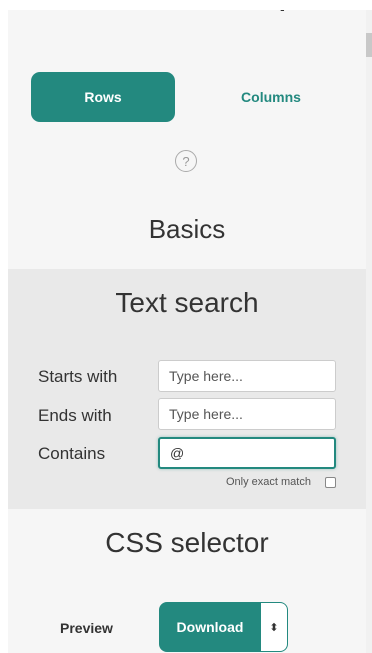 This screenshot has height=653, width=372. What do you see at coordinates (186, 5) in the screenshot?
I see `top-strip` at bounding box center [186, 5].